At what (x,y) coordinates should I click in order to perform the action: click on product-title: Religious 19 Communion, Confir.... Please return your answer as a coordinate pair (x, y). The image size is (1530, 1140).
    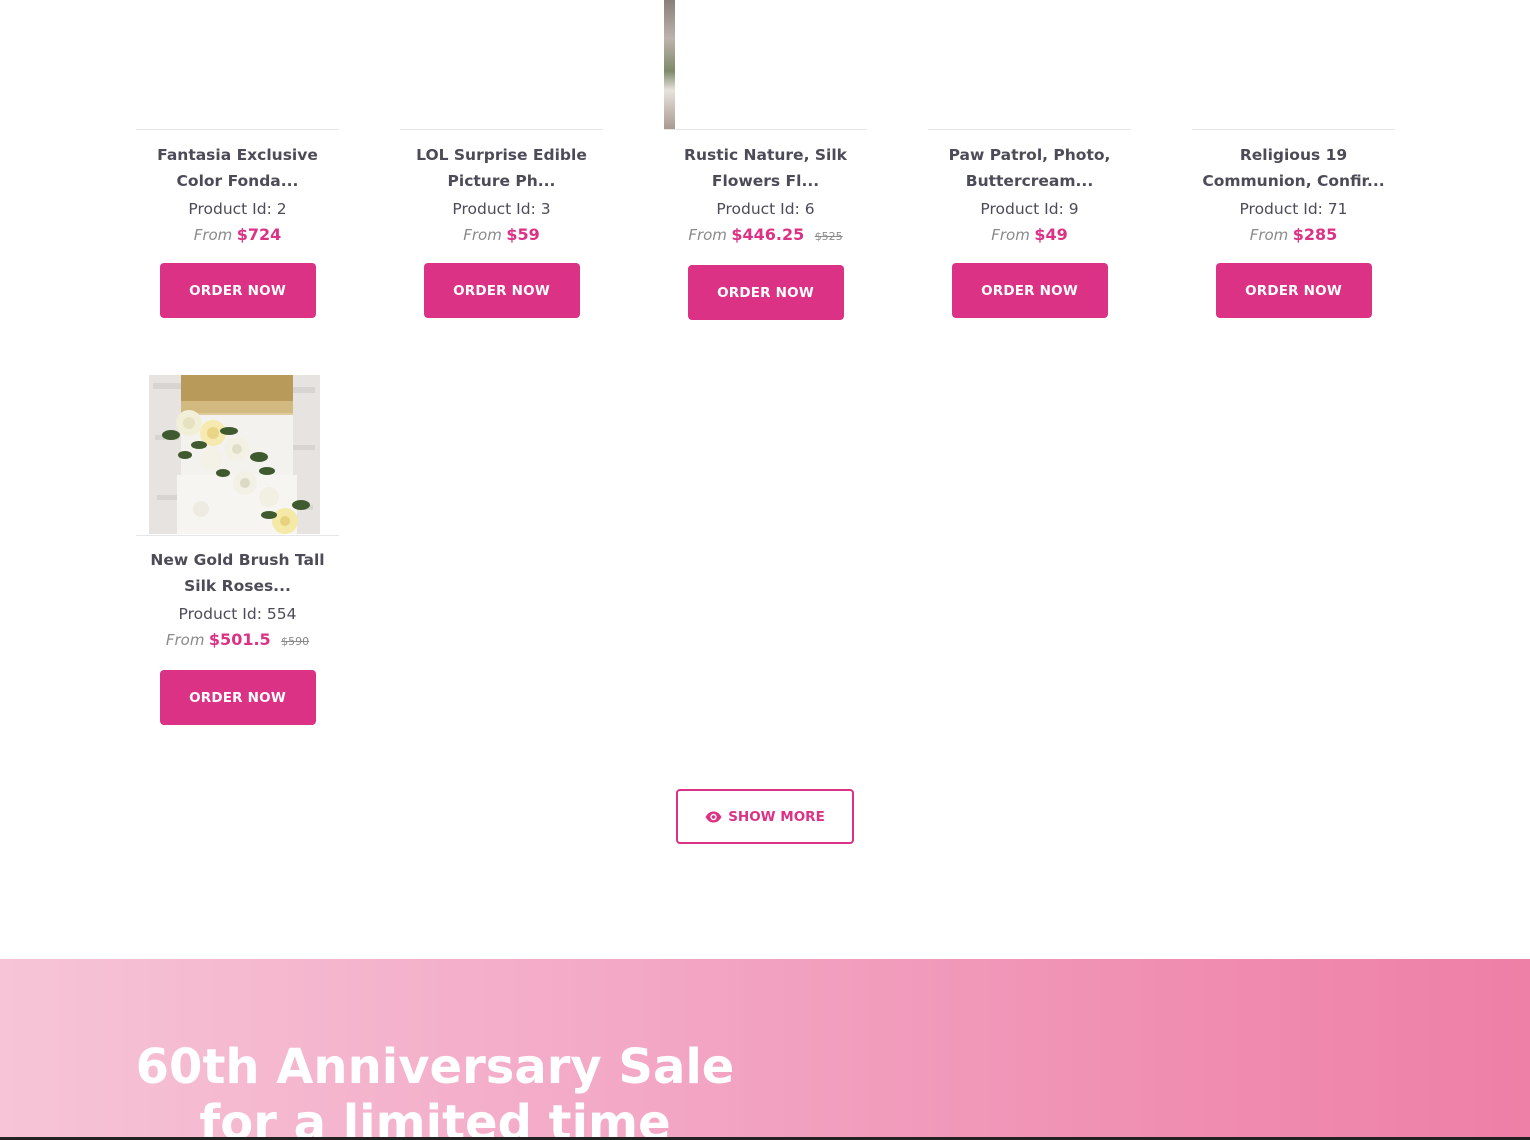
    Looking at the image, I should click on (1293, 168).